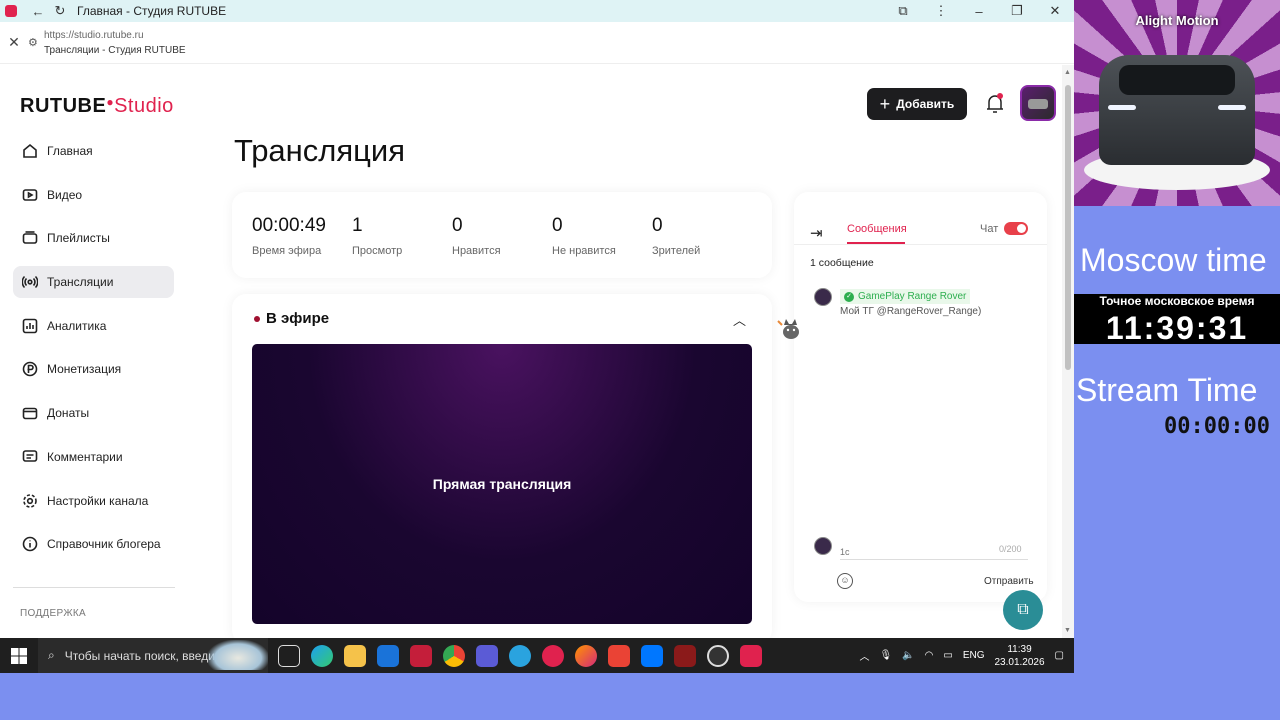 The height and width of the screenshot is (720, 1280). Describe the element at coordinates (153, 655) in the screenshot. I see `taskbar-search: ⌕ Чтобы начать поиск, введите` at that location.